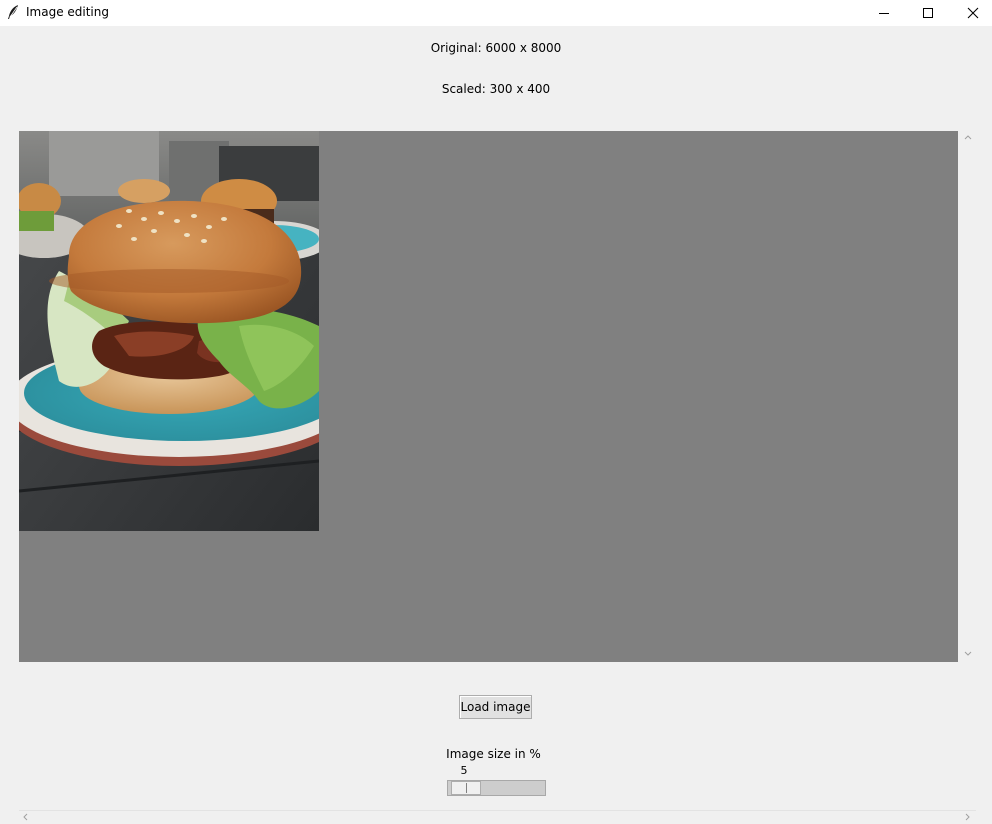 The height and width of the screenshot is (824, 992). I want to click on maximize-icon, so click(928, 13).